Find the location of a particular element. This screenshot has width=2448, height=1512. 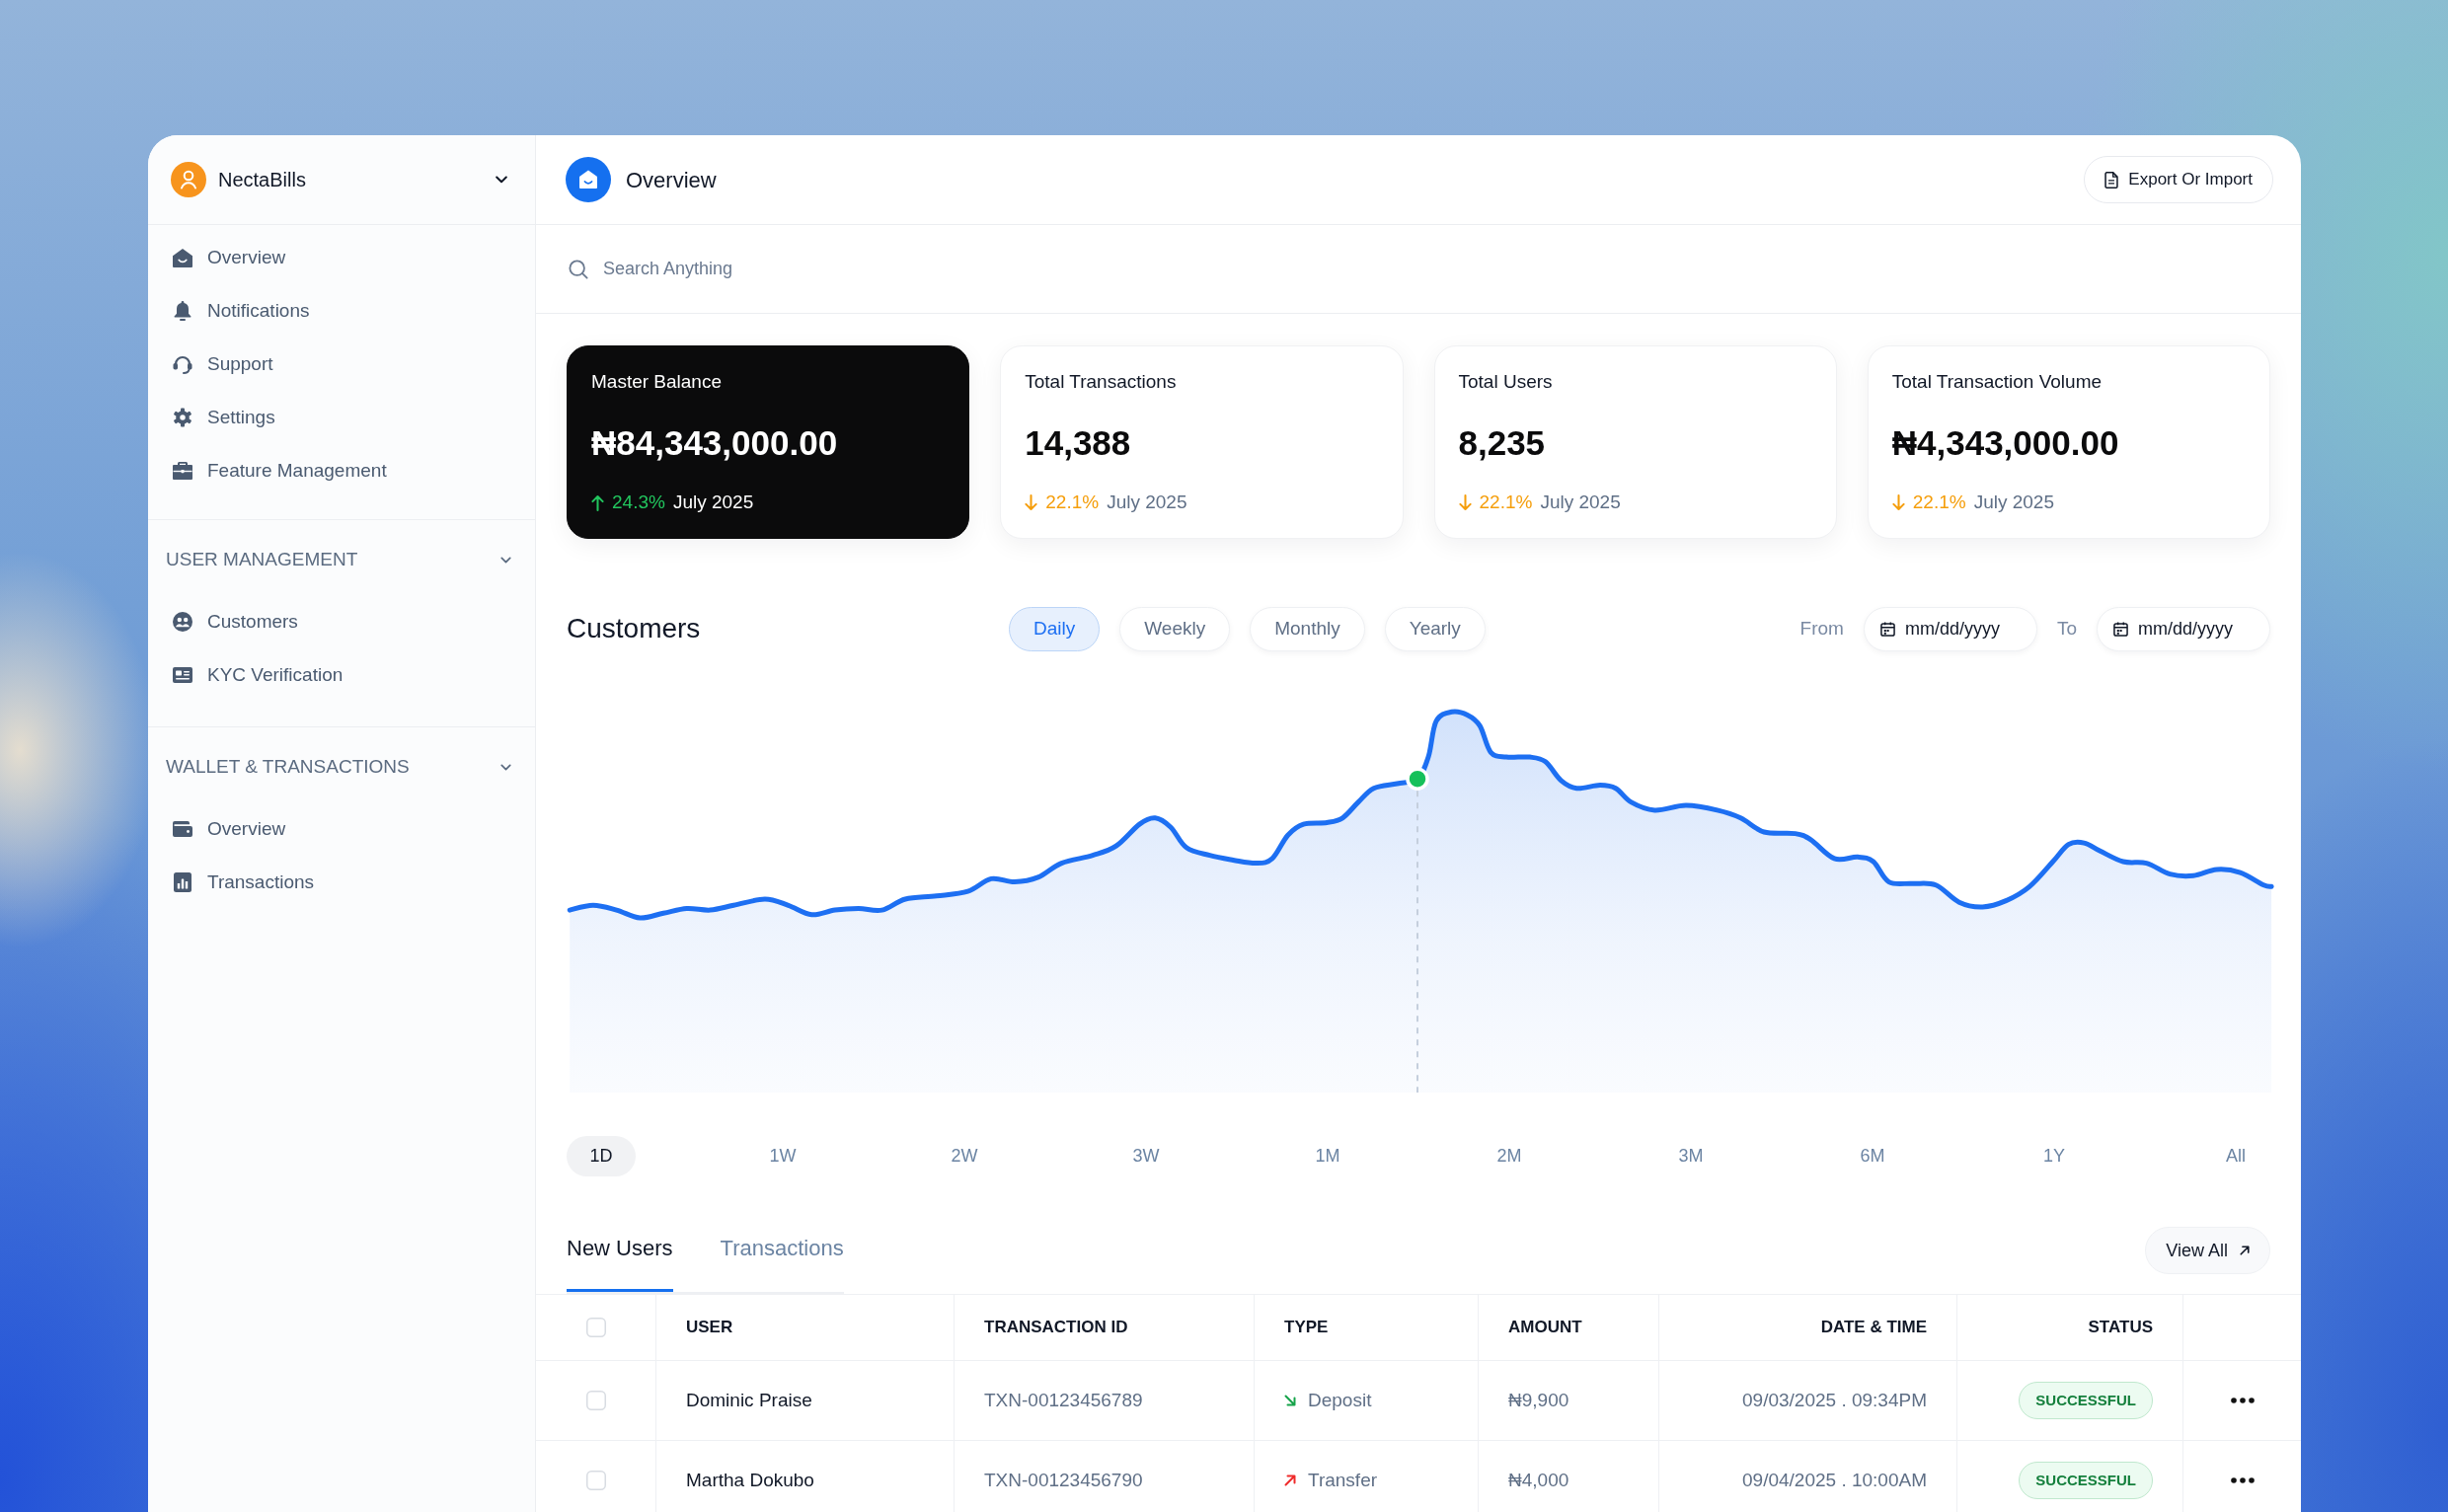

gear-icon is located at coordinates (182, 418).